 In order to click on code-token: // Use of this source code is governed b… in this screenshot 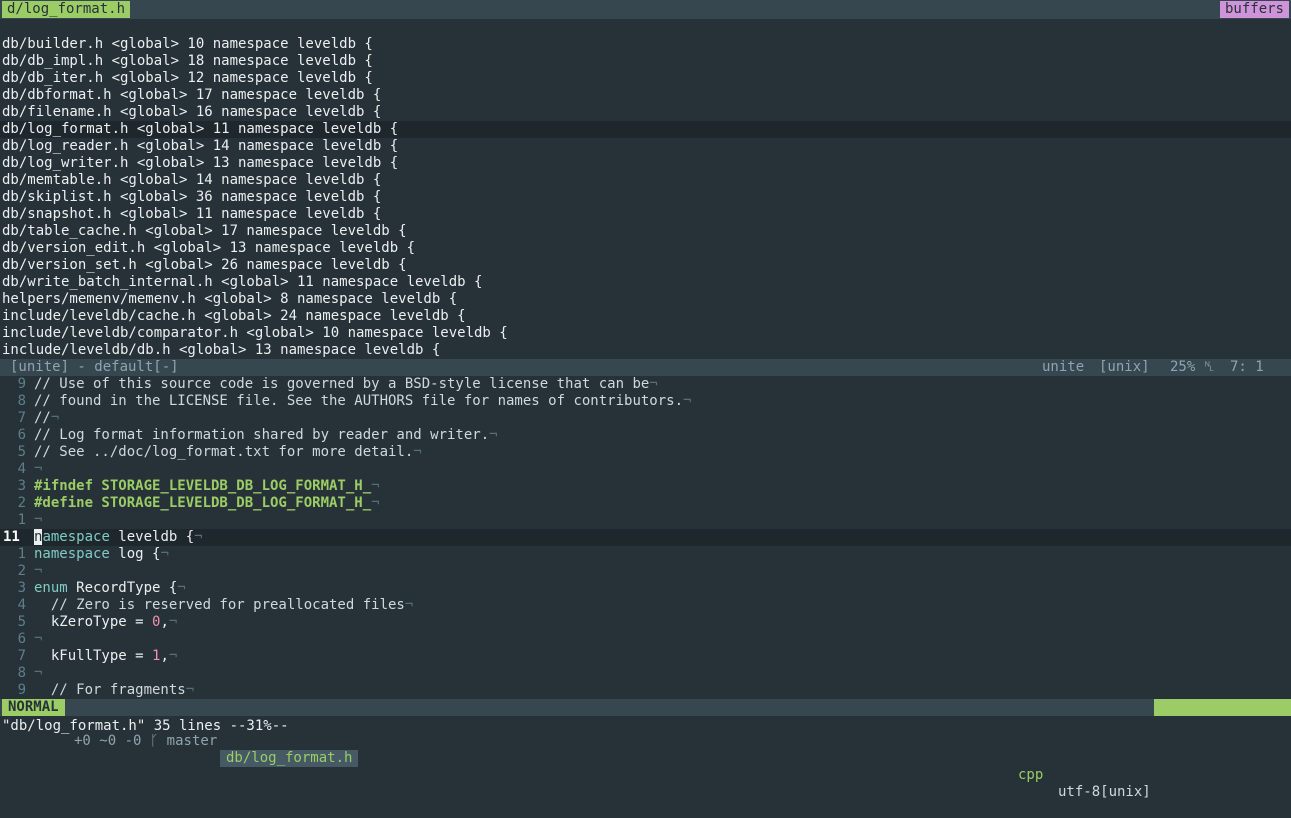, I will do `click(342, 384)`.